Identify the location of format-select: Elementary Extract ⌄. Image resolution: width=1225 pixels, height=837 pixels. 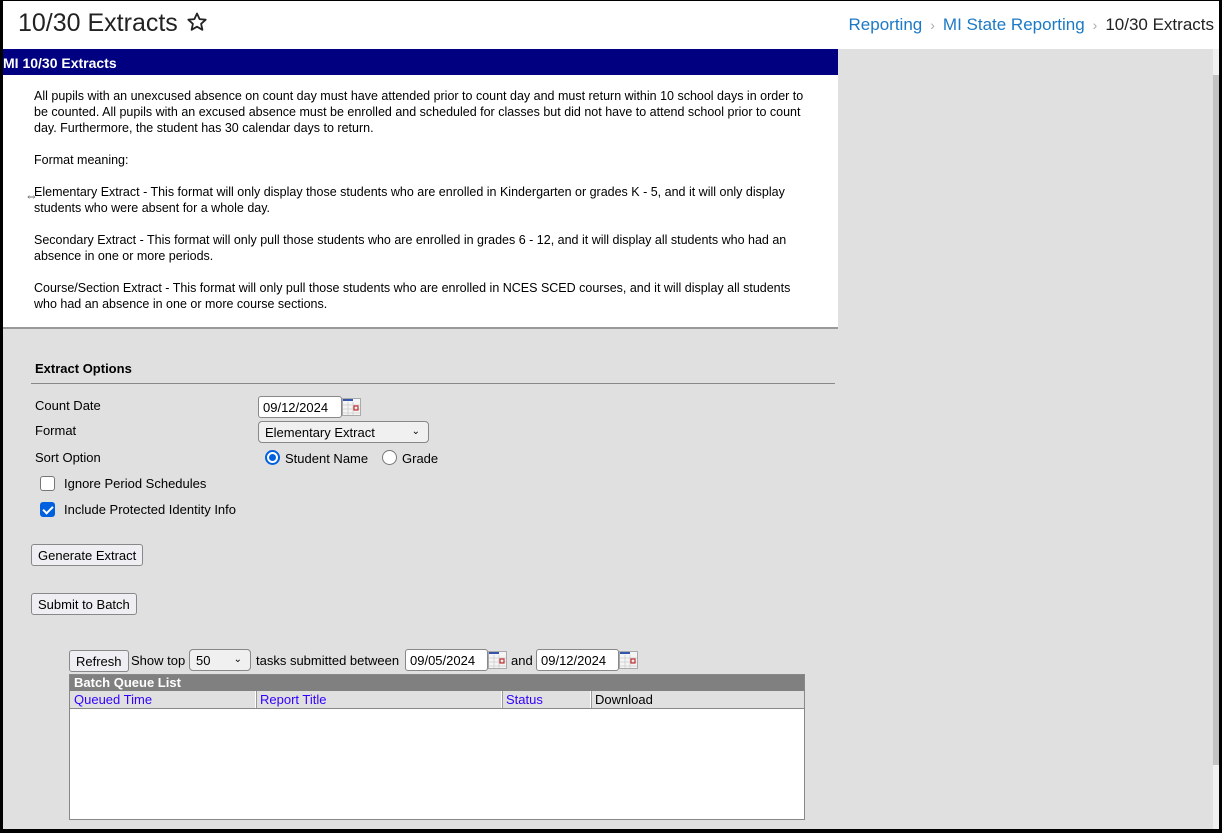
(343, 432).